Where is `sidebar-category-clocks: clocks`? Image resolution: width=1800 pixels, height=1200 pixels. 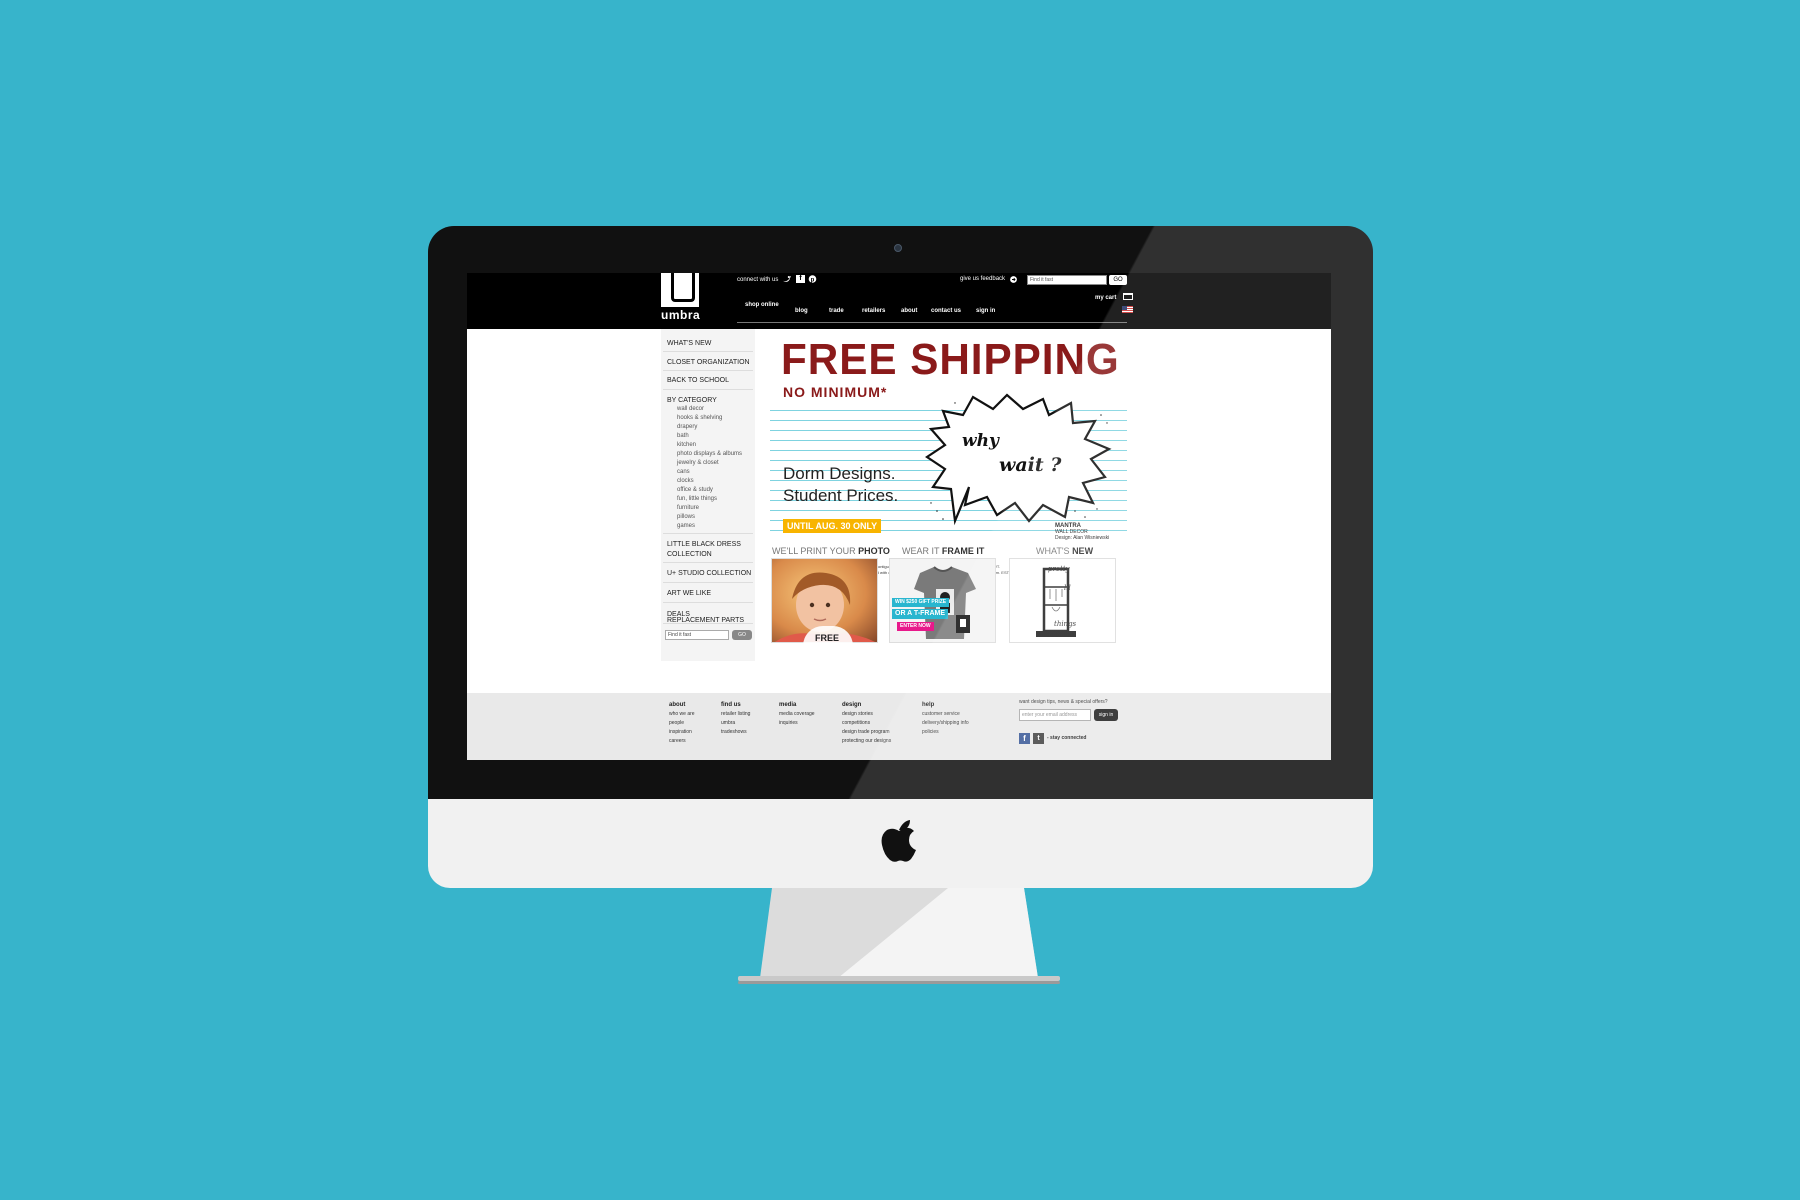 sidebar-category-clocks: clocks is located at coordinates (685, 481).